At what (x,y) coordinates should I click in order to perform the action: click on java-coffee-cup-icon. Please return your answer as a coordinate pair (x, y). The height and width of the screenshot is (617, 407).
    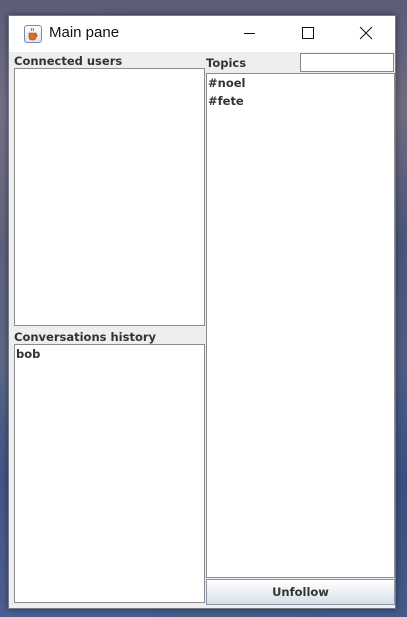
    Looking at the image, I should click on (33, 34).